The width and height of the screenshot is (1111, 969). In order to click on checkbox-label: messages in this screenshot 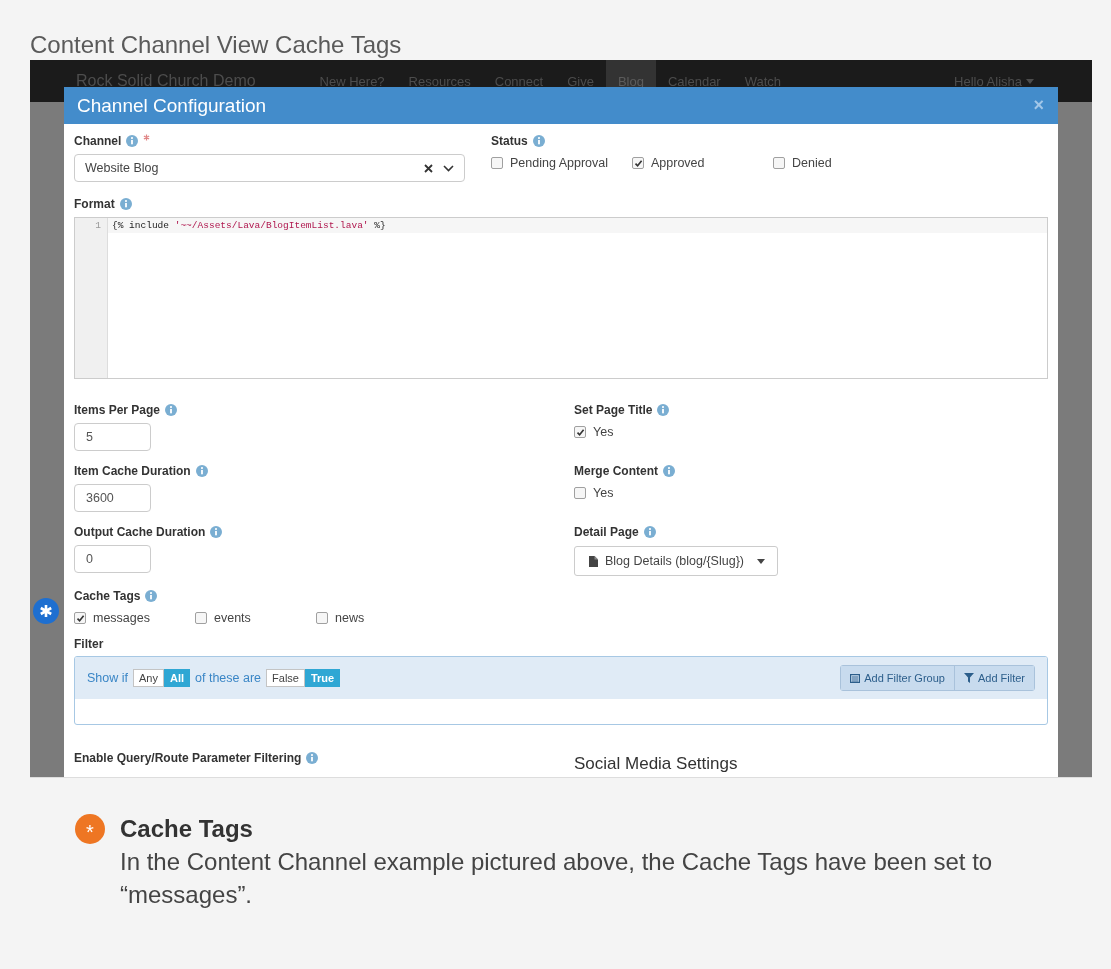, I will do `click(121, 618)`.